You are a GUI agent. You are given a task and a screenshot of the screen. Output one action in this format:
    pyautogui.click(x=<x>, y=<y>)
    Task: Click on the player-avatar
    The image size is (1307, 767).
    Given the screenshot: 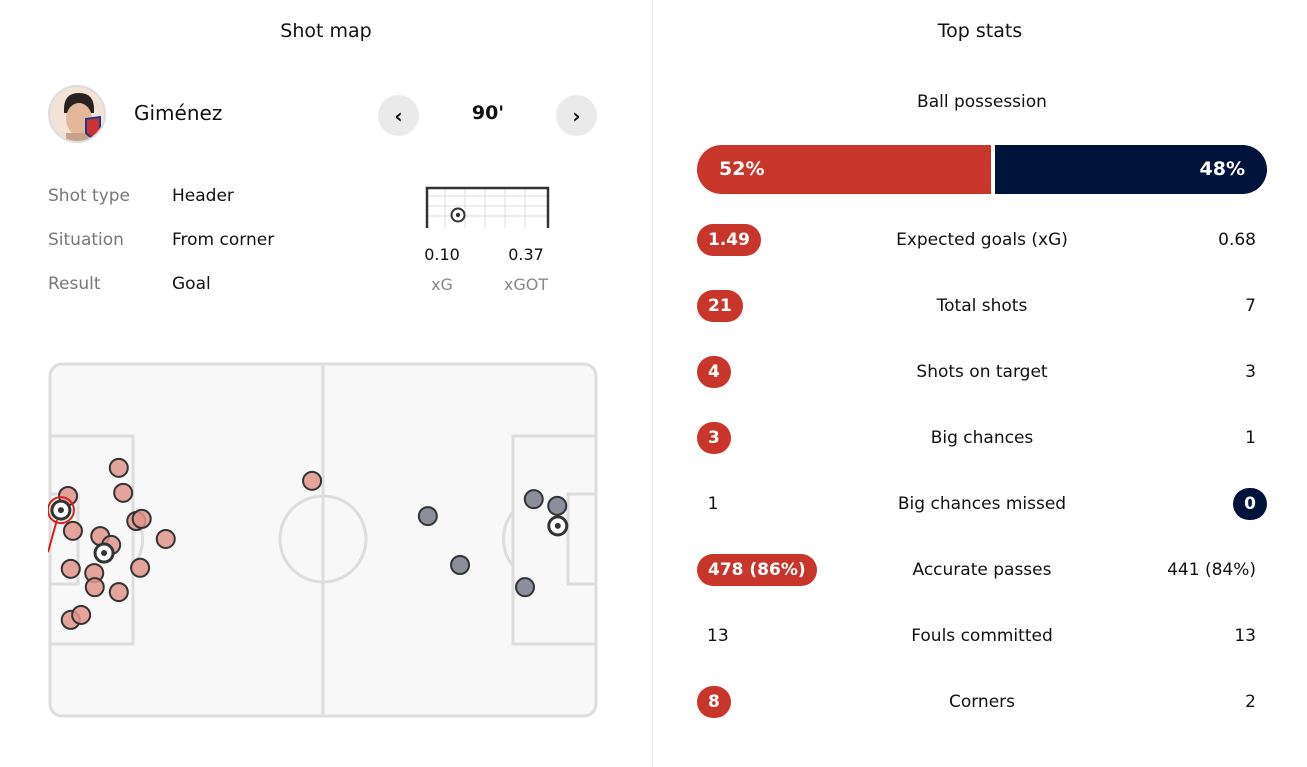 What is the action you would take?
    pyautogui.click(x=77, y=114)
    